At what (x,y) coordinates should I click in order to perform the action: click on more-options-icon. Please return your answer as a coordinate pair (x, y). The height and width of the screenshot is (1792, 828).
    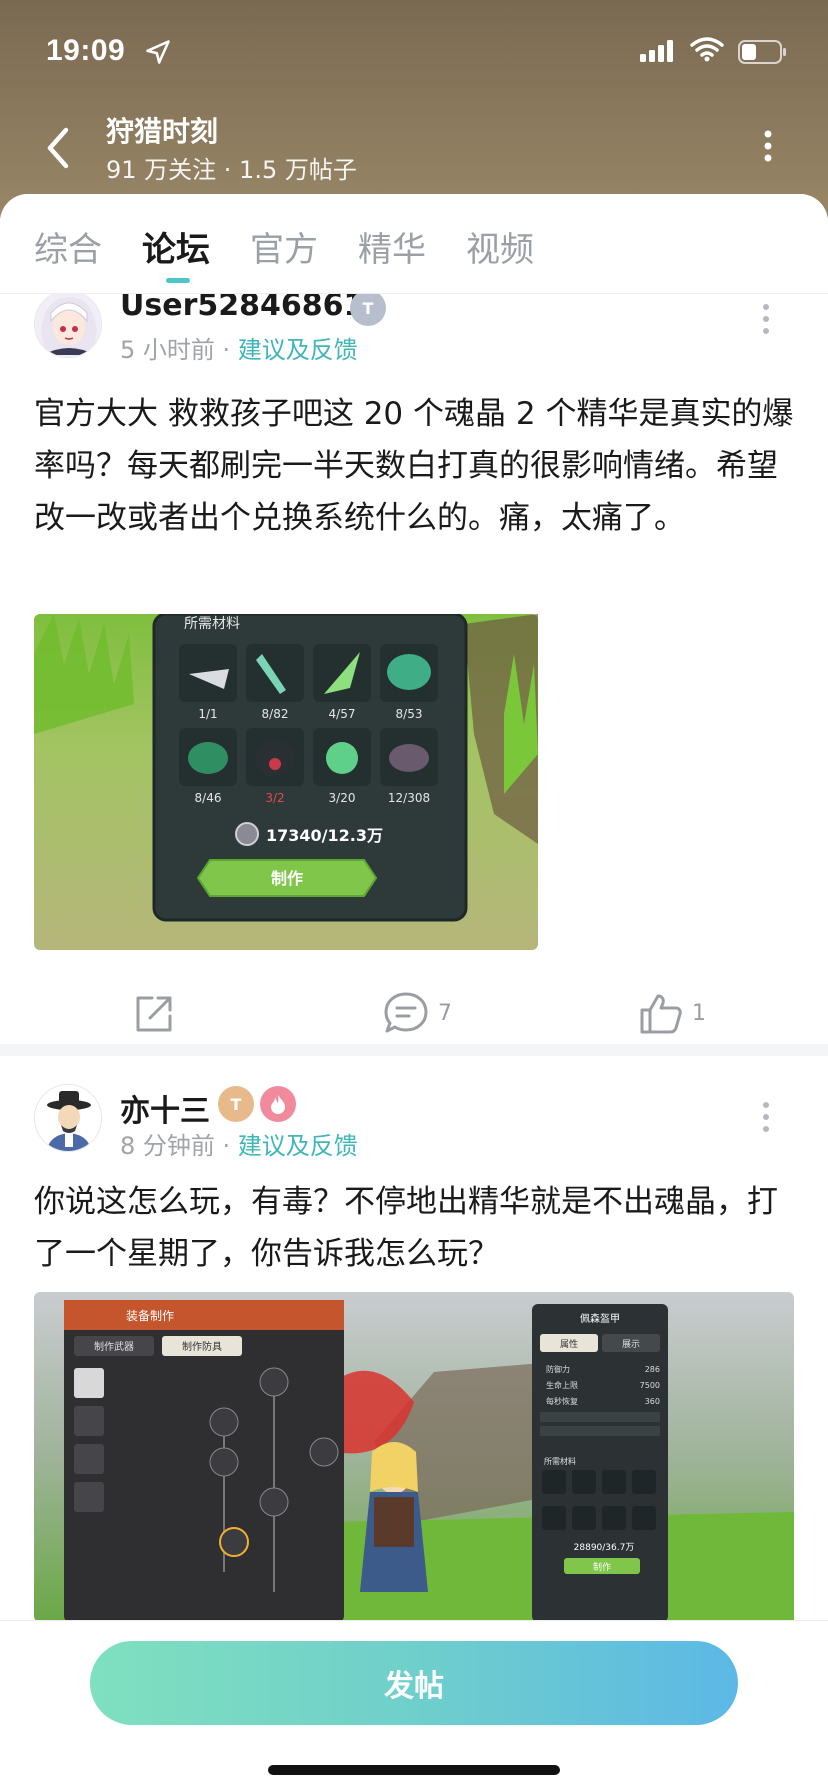
    Looking at the image, I should click on (768, 146).